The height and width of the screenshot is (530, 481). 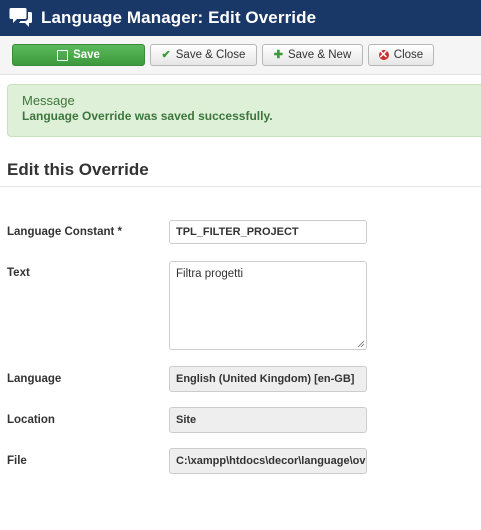 What do you see at coordinates (319, 55) in the screenshot?
I see `save-new-button-label: Save & New` at bounding box center [319, 55].